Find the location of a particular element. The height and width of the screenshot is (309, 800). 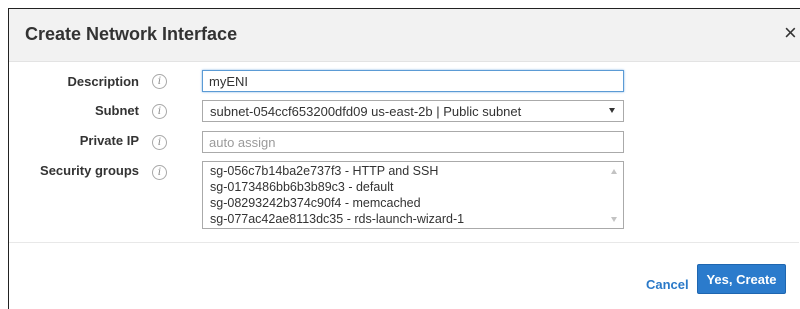

dialog-title: Create Network Interface is located at coordinates (131, 34).